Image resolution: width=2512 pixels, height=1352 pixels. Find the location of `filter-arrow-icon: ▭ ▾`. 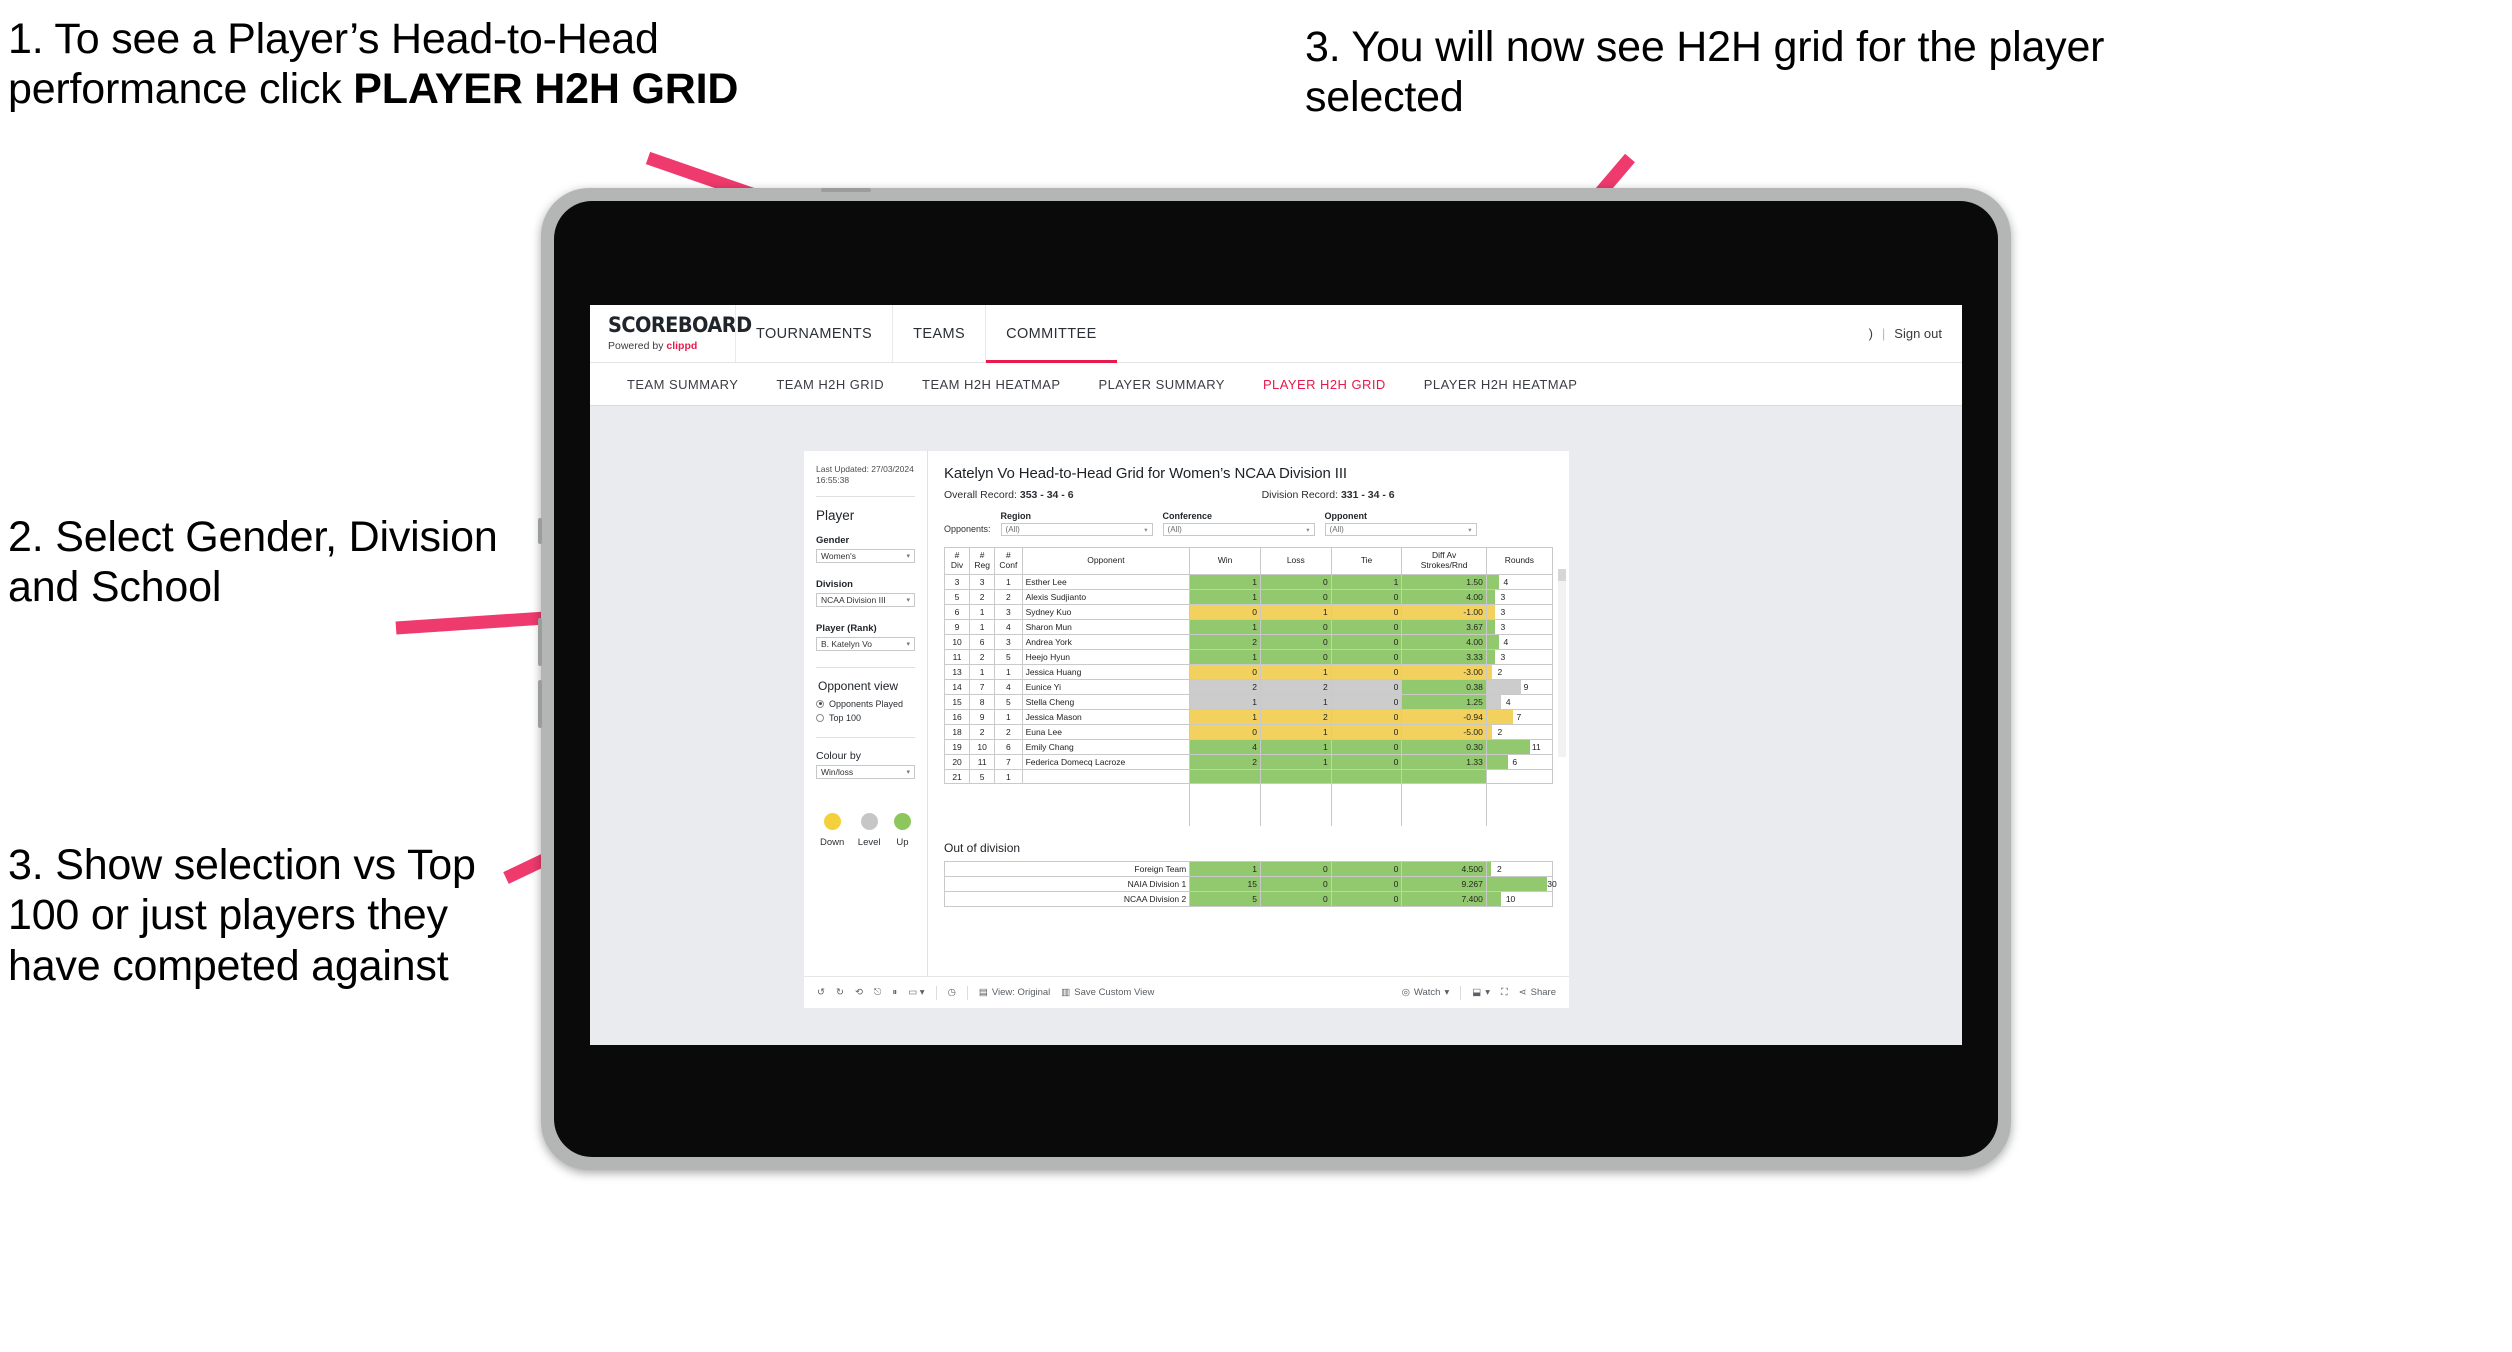

filter-arrow-icon: ▭ ▾ is located at coordinates (916, 992).